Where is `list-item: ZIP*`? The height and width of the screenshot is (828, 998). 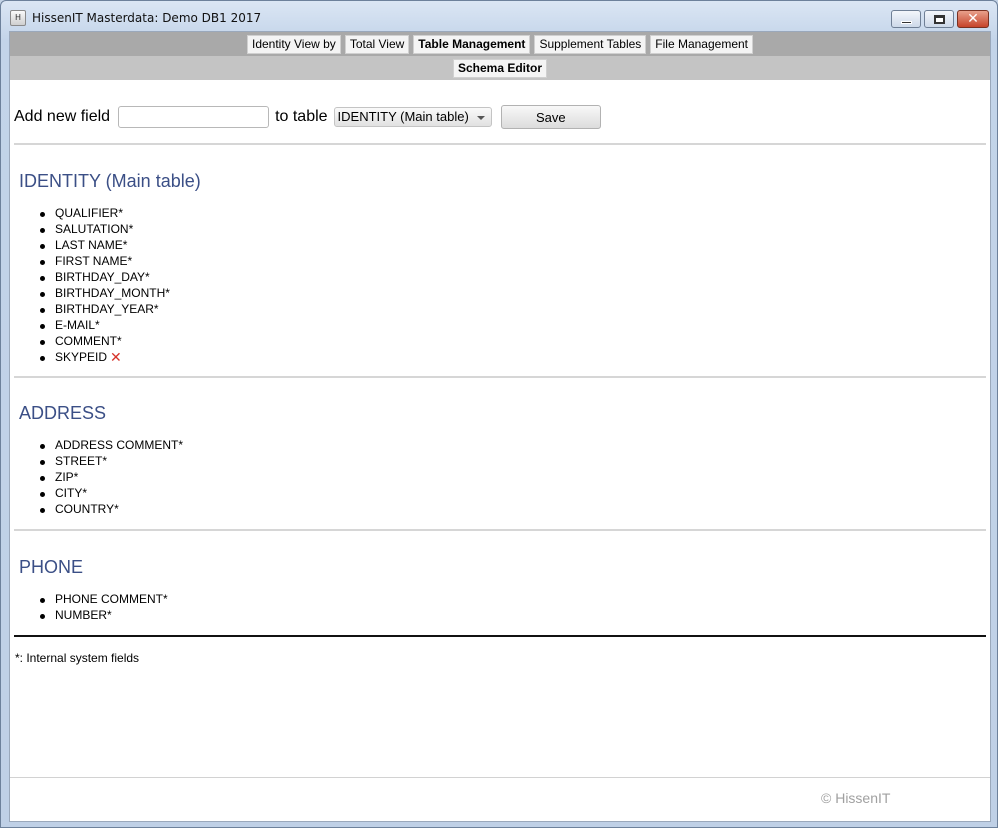 list-item: ZIP* is located at coordinates (111, 477).